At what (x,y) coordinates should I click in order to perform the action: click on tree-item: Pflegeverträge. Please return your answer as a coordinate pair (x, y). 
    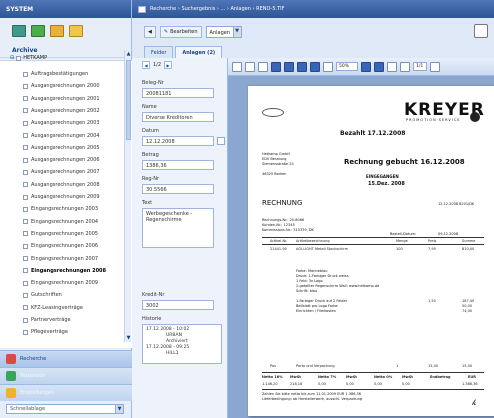
    Looking at the image, I should click on (45, 332).